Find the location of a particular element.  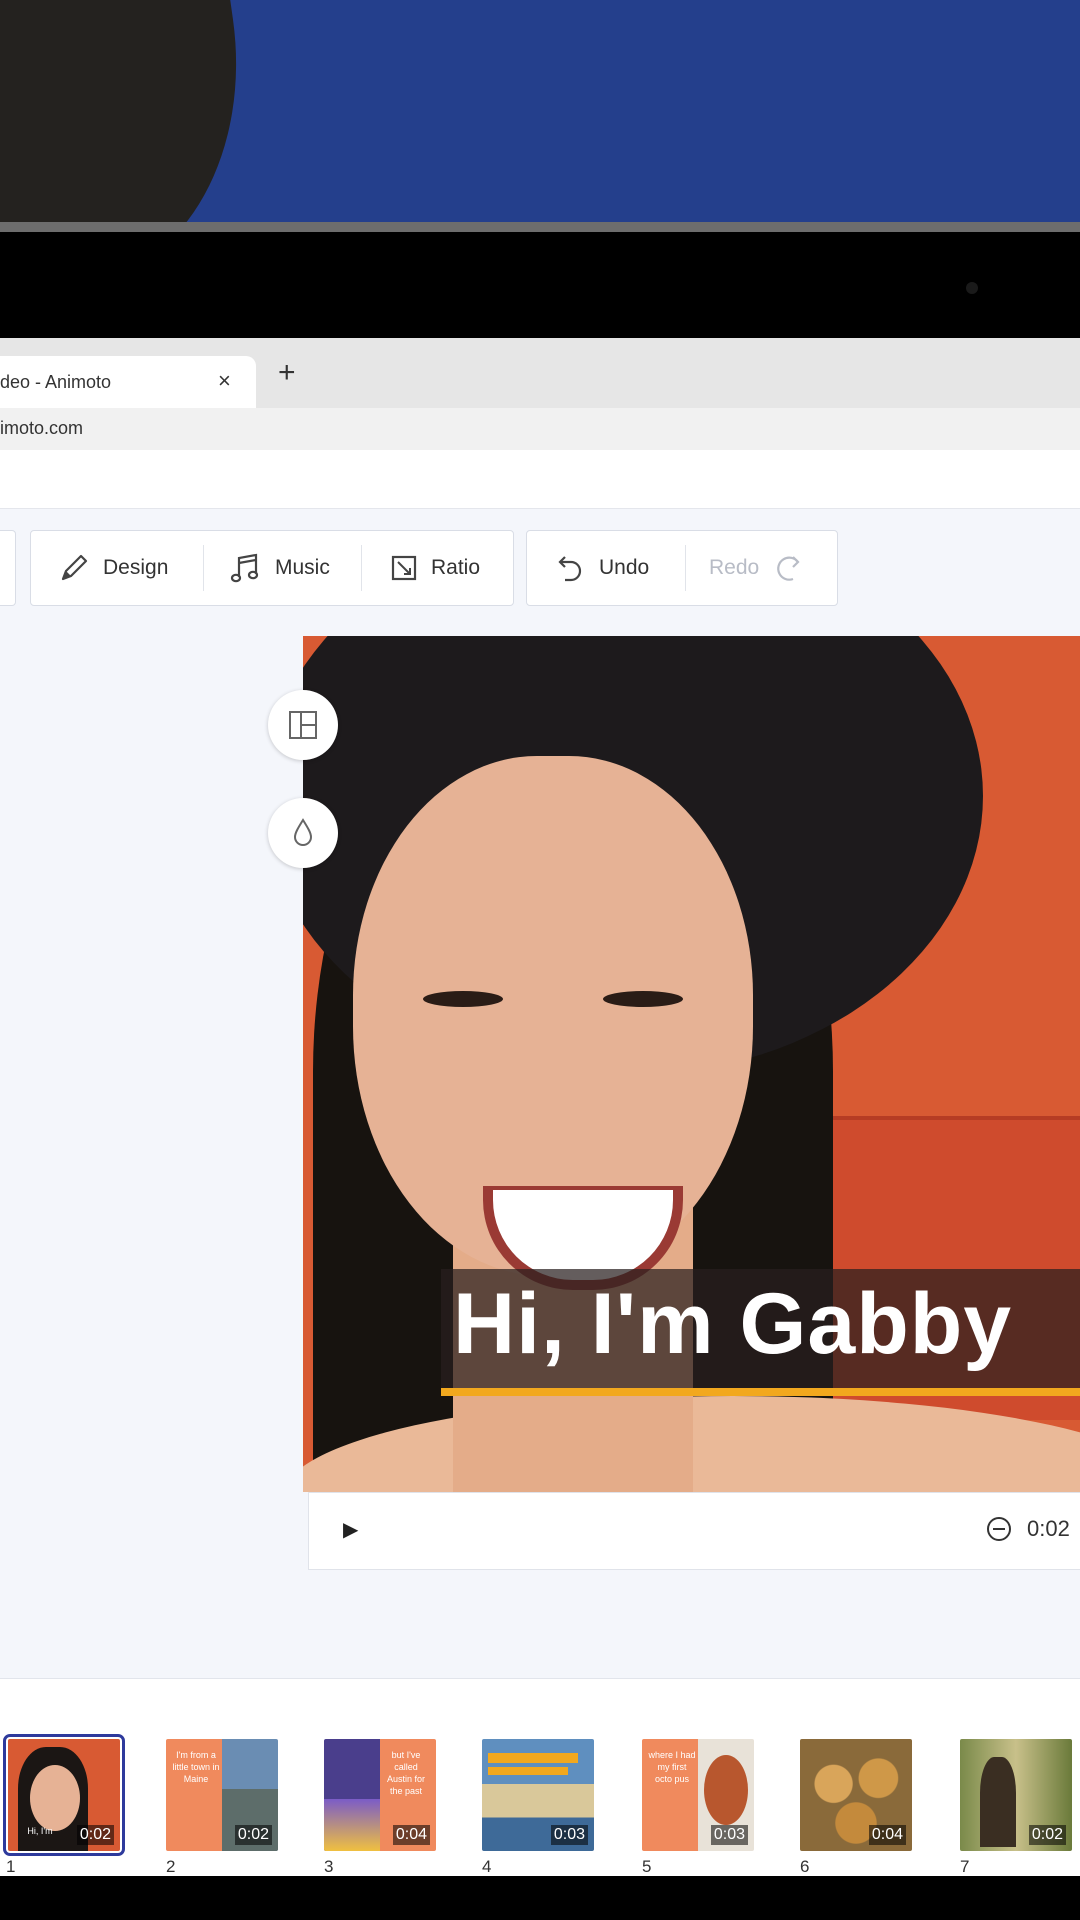

background-dark-shape is located at coordinates (133, 116).